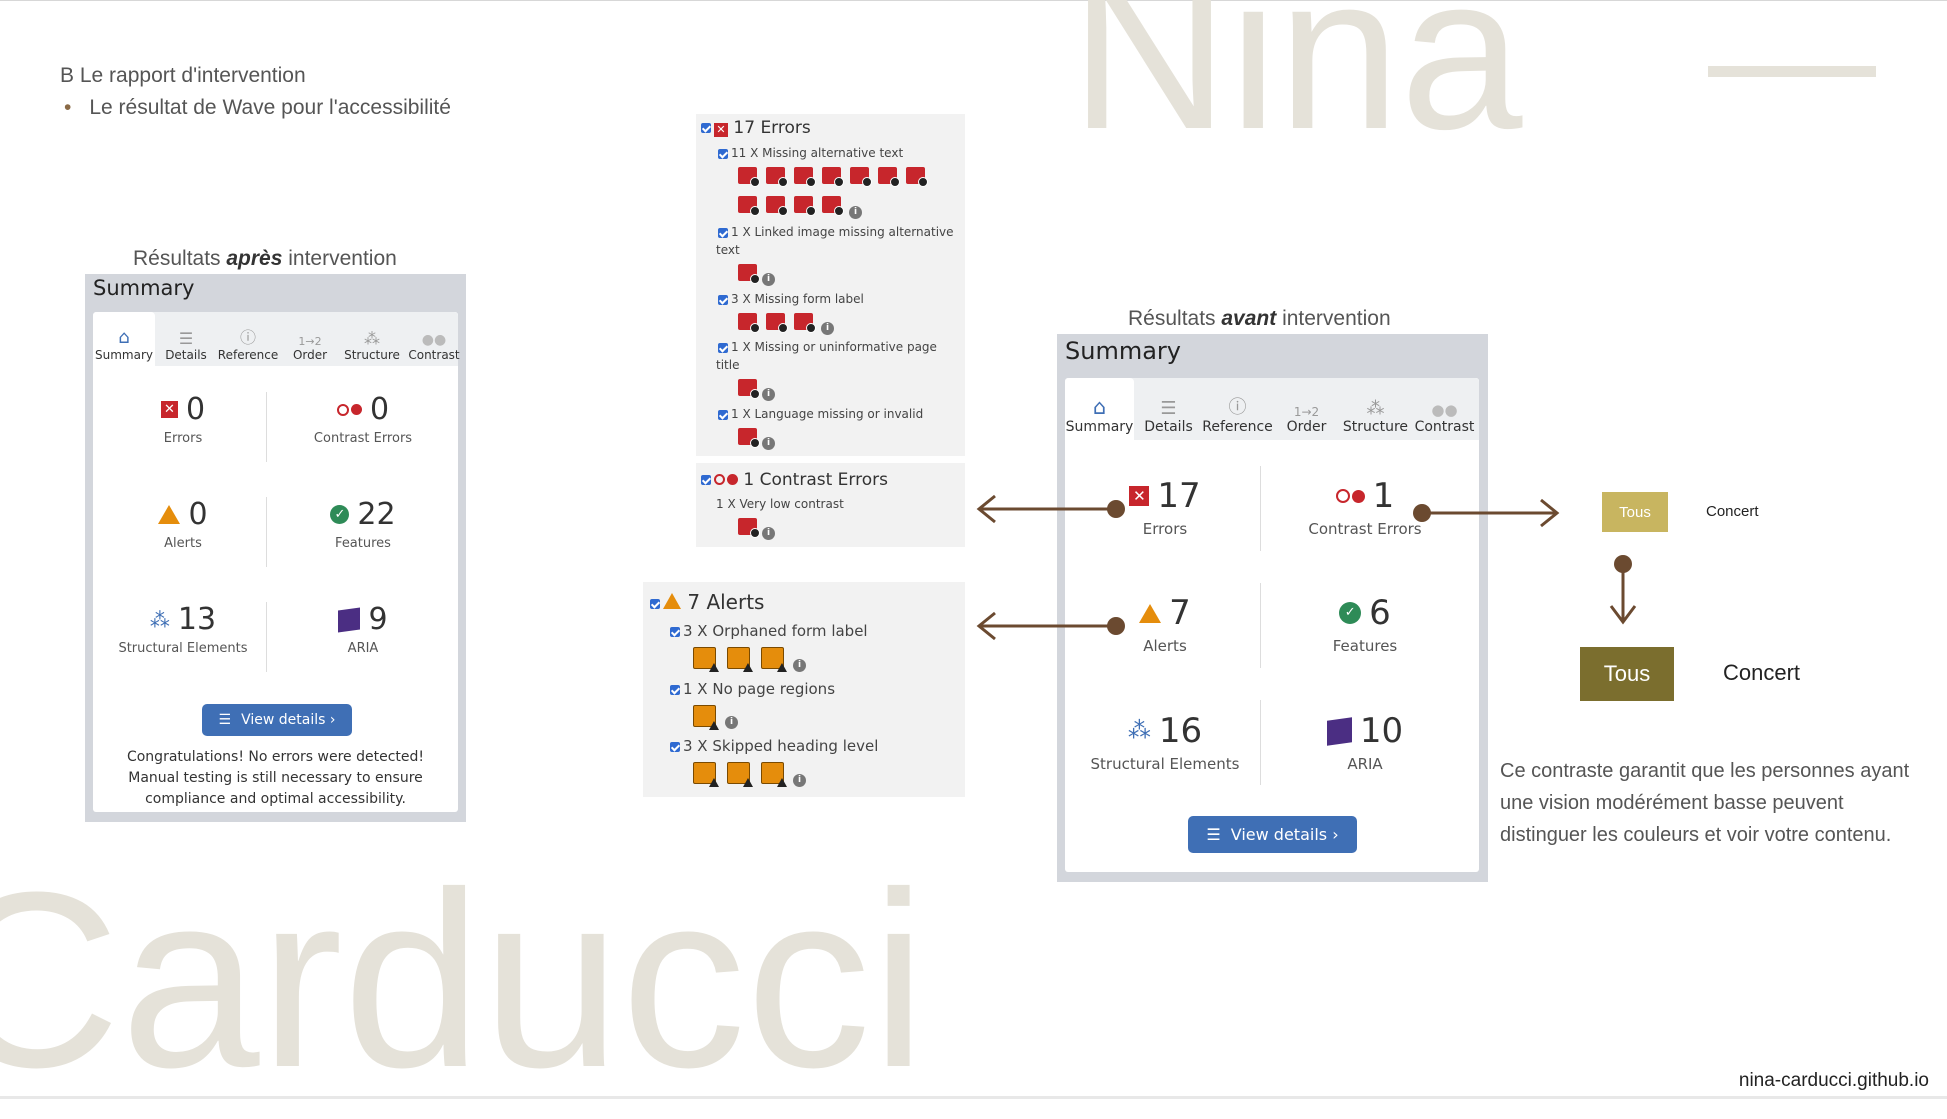  I want to click on footer-url: nina-carducci.github.io, so click(1834, 1081).